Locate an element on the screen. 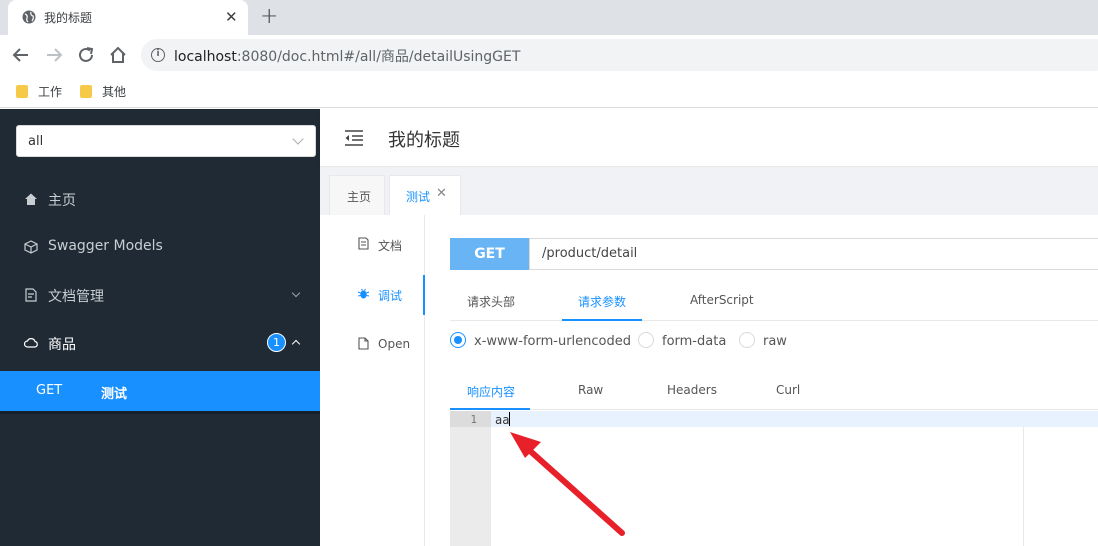 Image resolution: width=1098 pixels, height=546 pixels. annotation-arrow is located at coordinates (567, 484).